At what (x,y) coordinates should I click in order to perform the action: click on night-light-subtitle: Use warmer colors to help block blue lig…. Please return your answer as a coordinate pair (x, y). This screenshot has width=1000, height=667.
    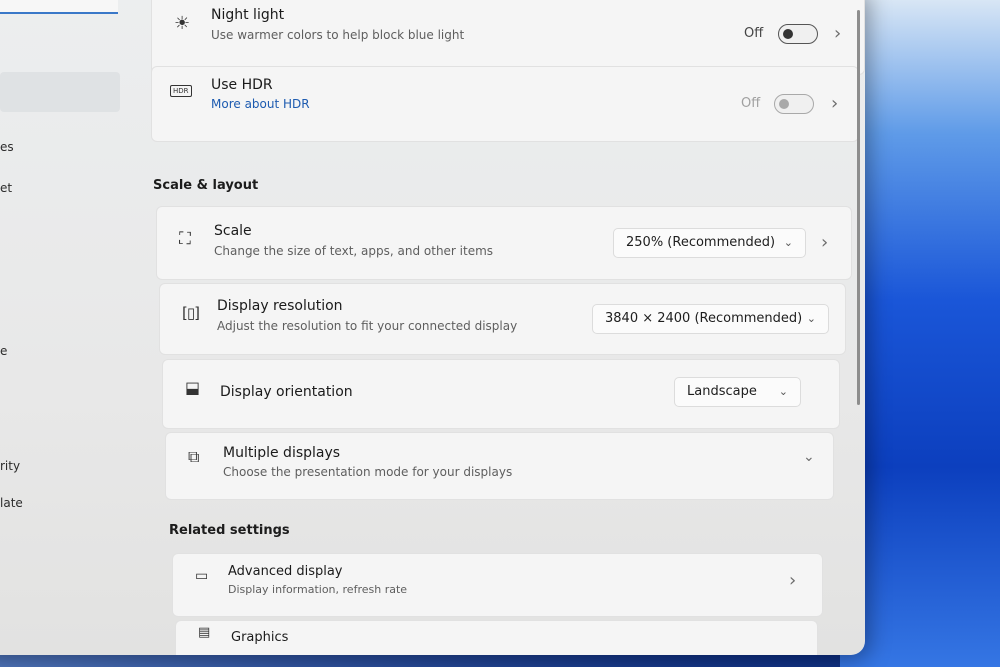
    Looking at the image, I should click on (338, 35).